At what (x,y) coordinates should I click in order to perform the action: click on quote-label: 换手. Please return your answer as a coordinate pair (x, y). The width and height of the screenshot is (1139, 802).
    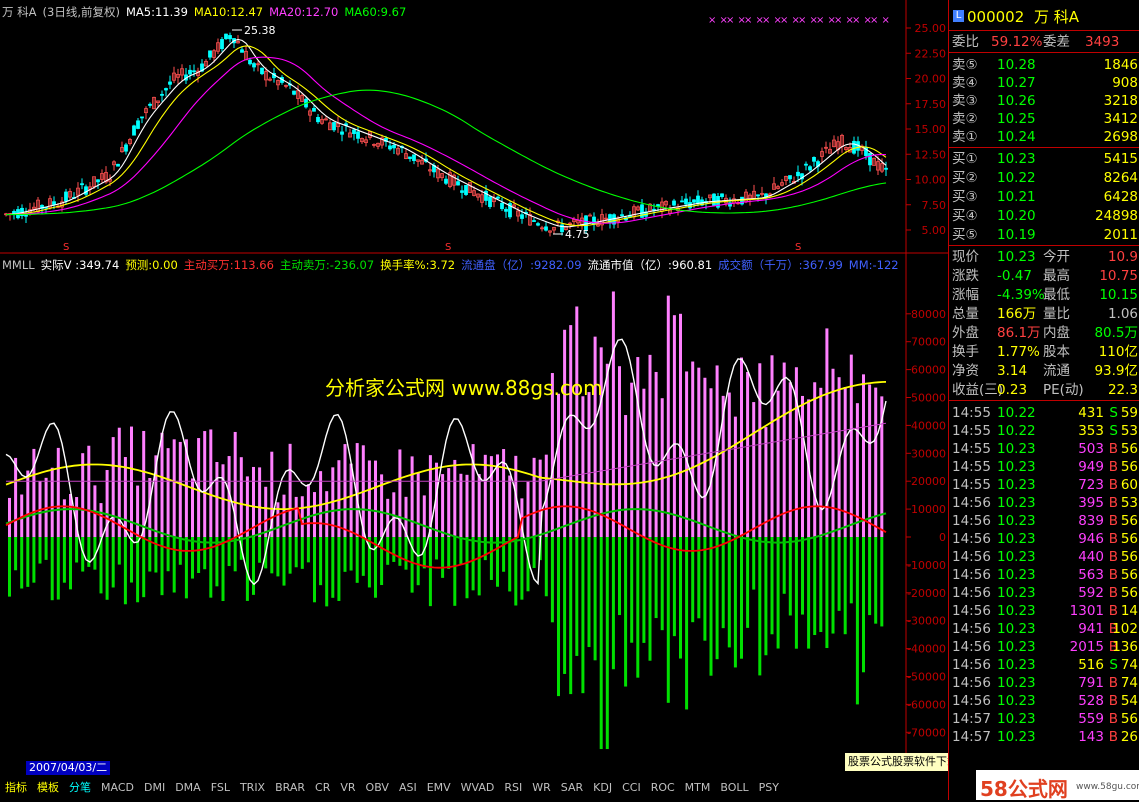
    Looking at the image, I should click on (965, 352).